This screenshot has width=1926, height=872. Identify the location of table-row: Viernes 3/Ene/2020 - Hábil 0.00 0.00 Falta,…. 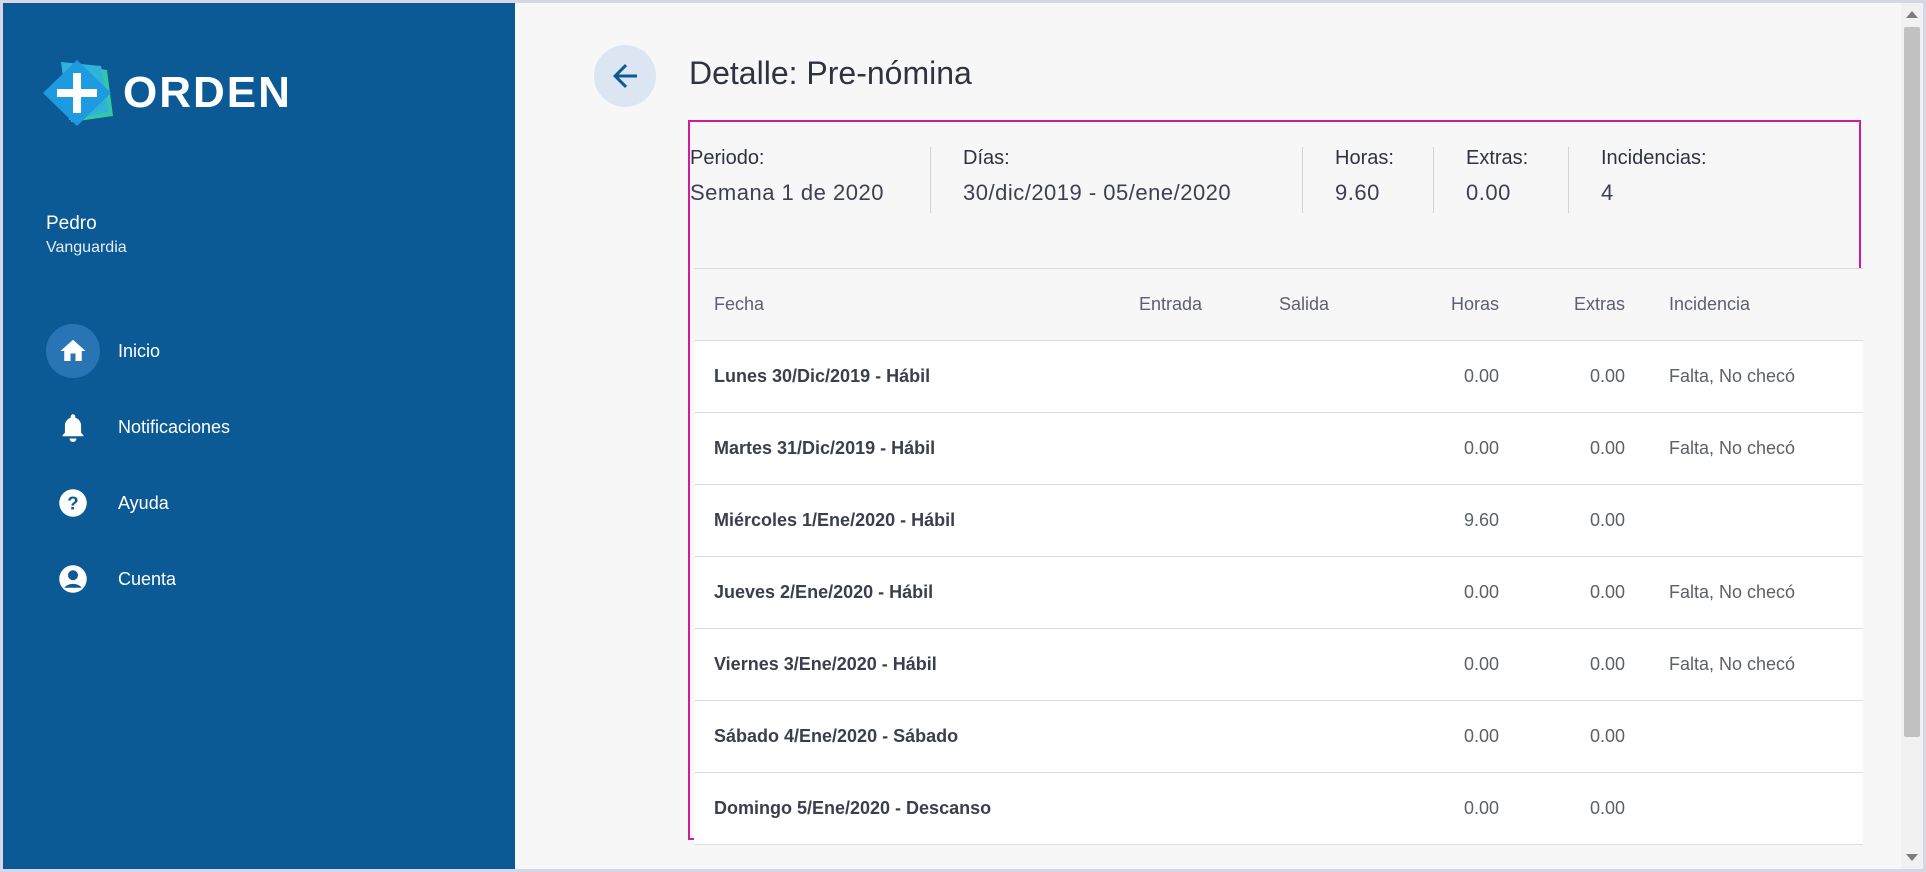
(1278, 665).